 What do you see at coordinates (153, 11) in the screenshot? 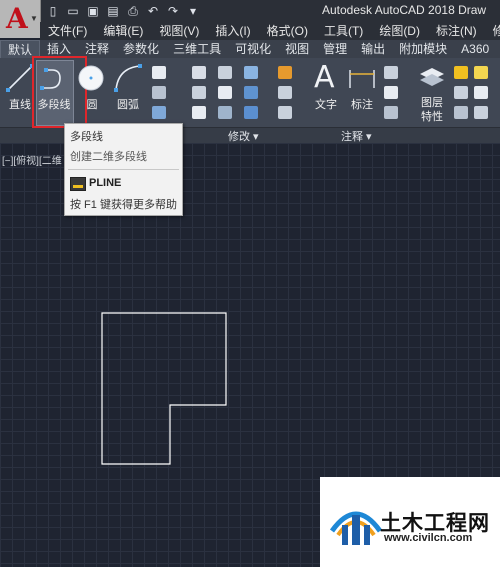
I see `undo-icon: ↶` at bounding box center [153, 11].